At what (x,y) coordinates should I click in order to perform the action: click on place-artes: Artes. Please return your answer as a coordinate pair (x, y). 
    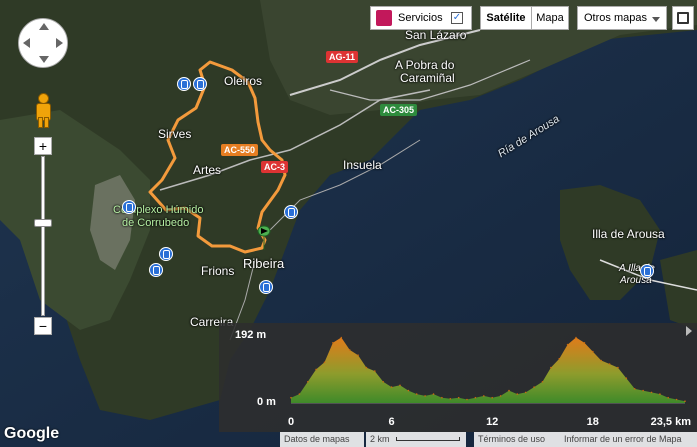
    Looking at the image, I should click on (207, 170).